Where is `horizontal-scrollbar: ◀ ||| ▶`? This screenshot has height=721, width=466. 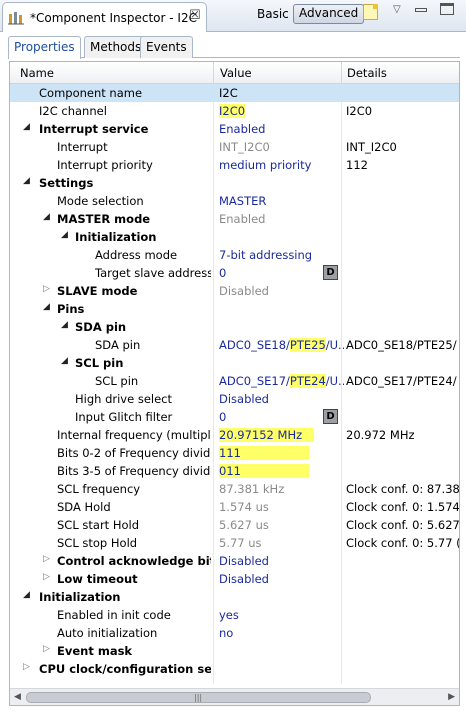 horizontal-scrollbar: ◀ ||| ▶ is located at coordinates (234, 696).